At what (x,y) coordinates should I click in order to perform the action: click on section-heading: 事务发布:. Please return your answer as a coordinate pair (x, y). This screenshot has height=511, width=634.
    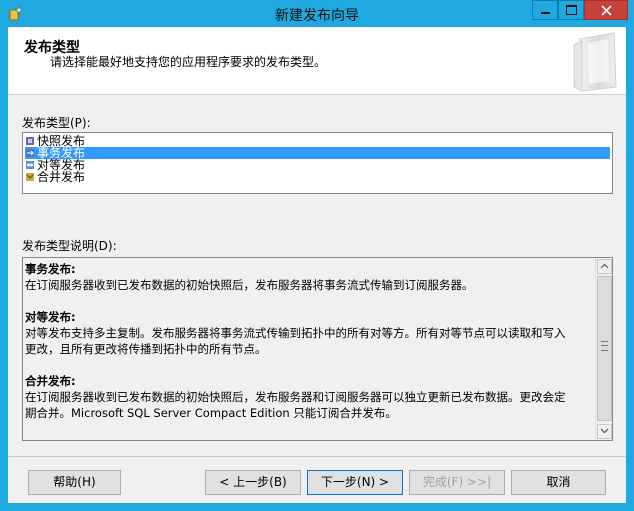
    Looking at the image, I should click on (50, 269).